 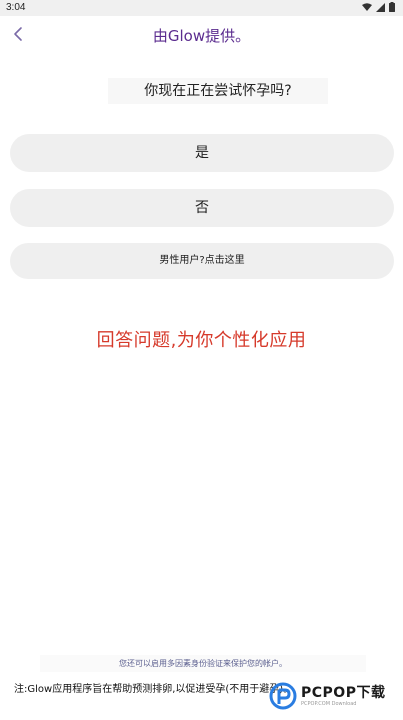 I want to click on header: 由Glow提供。, so click(x=201, y=36).